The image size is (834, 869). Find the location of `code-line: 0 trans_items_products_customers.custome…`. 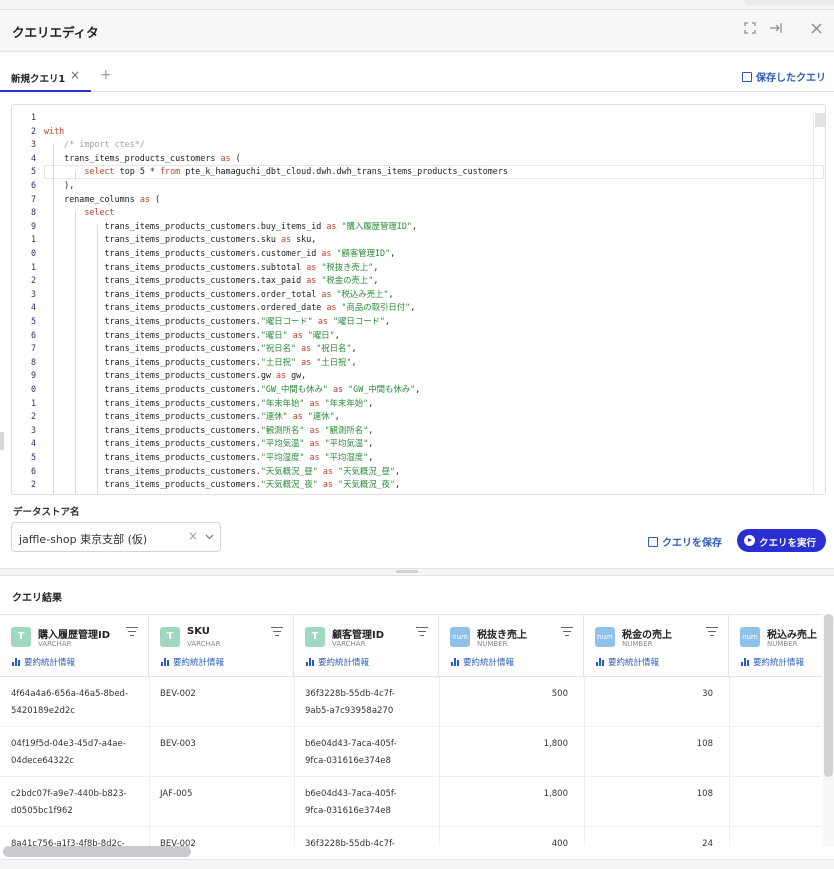

code-line: 0 trans_items_products_customers.custome… is located at coordinates (412, 254).